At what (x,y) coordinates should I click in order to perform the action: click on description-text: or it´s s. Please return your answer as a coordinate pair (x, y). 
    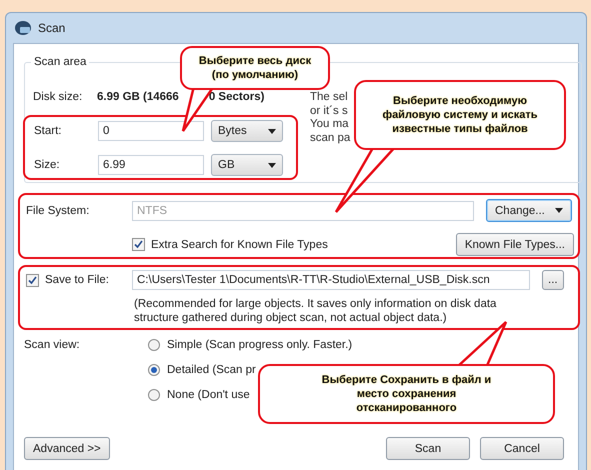
    Looking at the image, I should click on (329, 111).